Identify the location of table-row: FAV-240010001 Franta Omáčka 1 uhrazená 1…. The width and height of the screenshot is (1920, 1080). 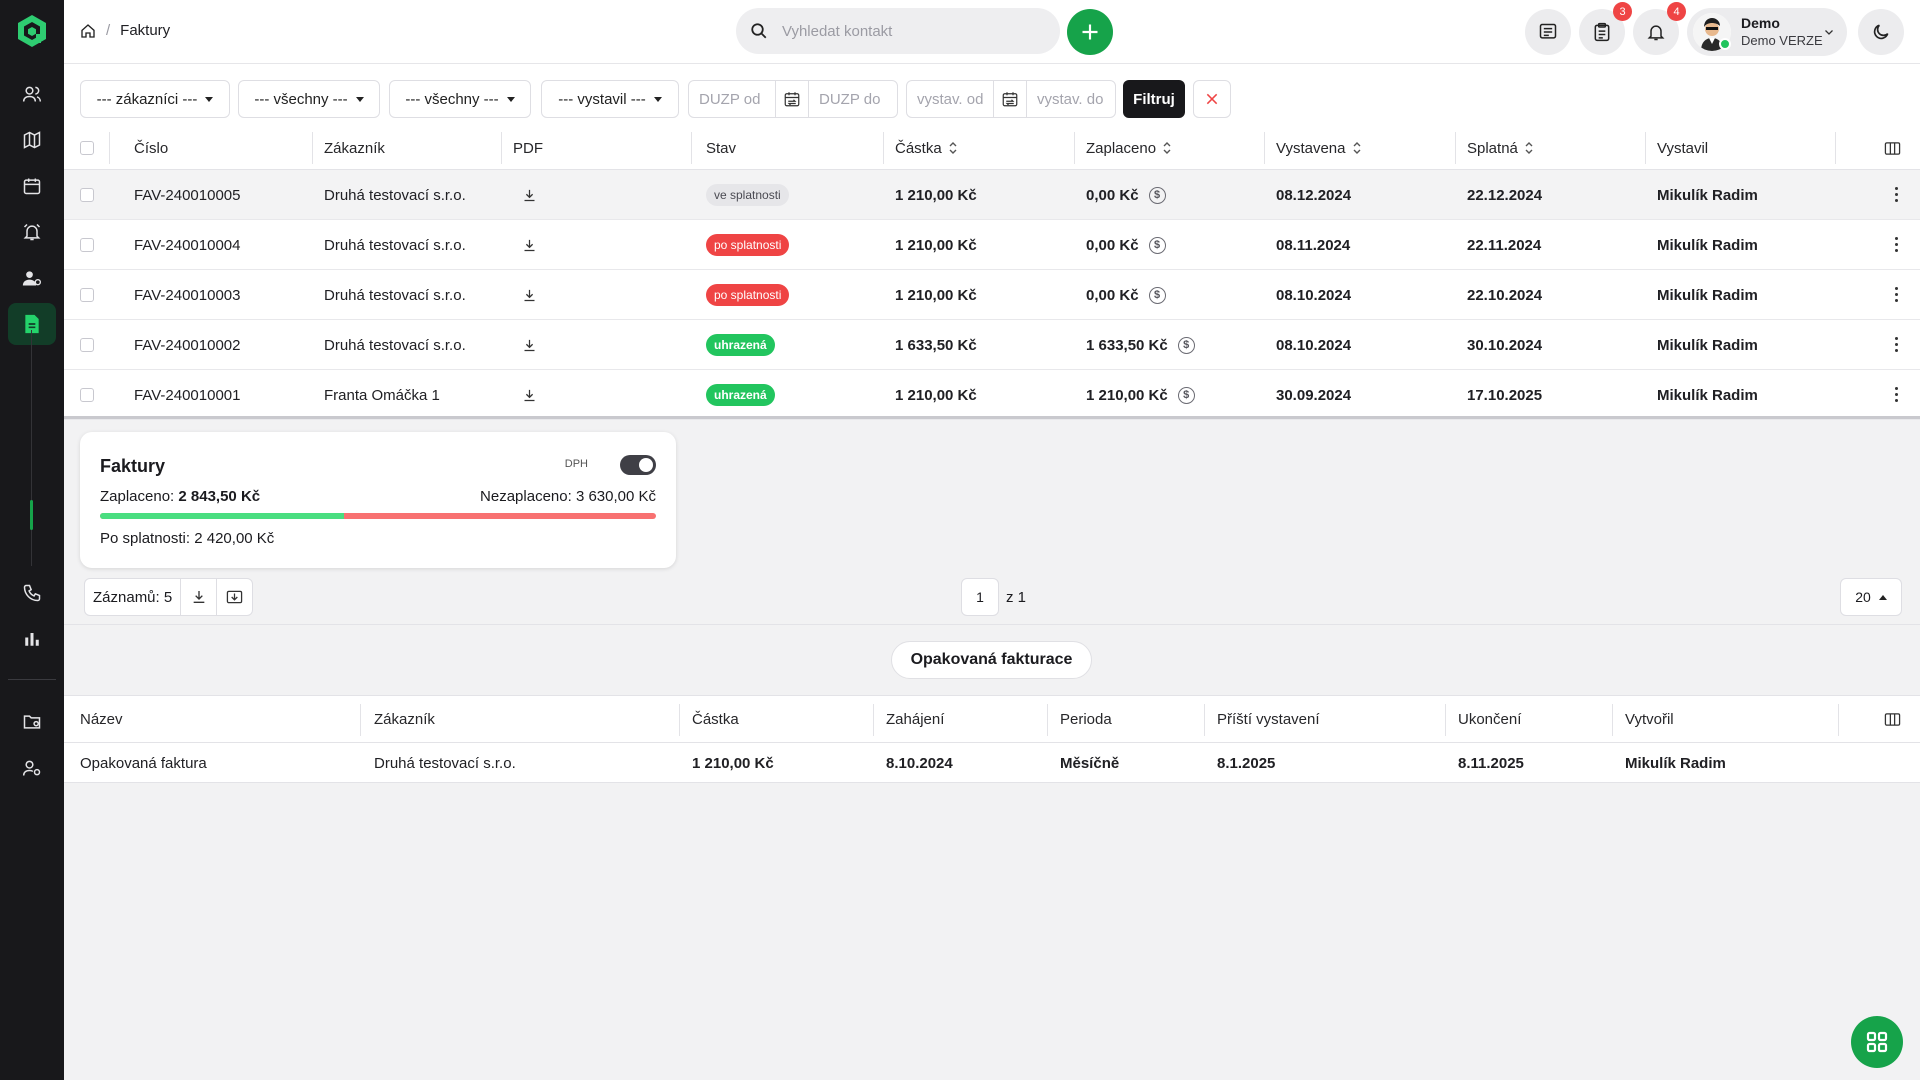
(992, 395).